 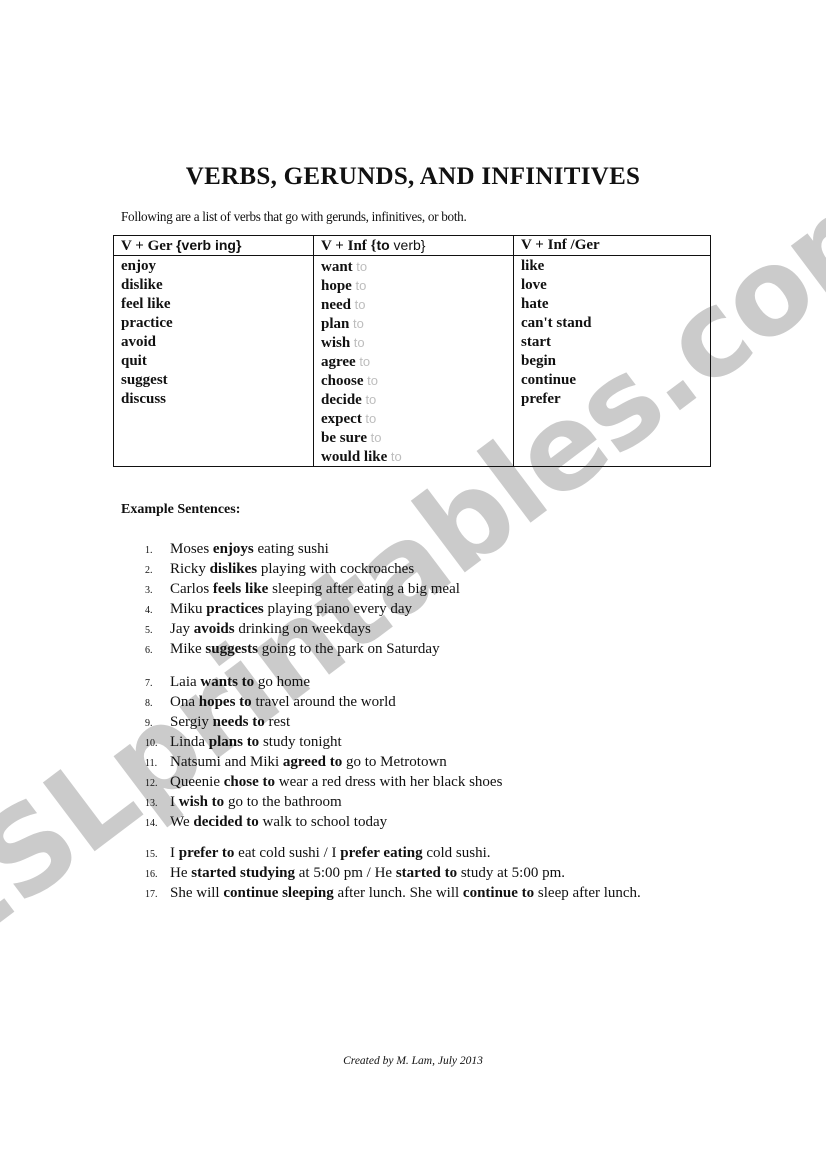 What do you see at coordinates (151, 743) in the screenshot?
I see `example-number: 10.` at bounding box center [151, 743].